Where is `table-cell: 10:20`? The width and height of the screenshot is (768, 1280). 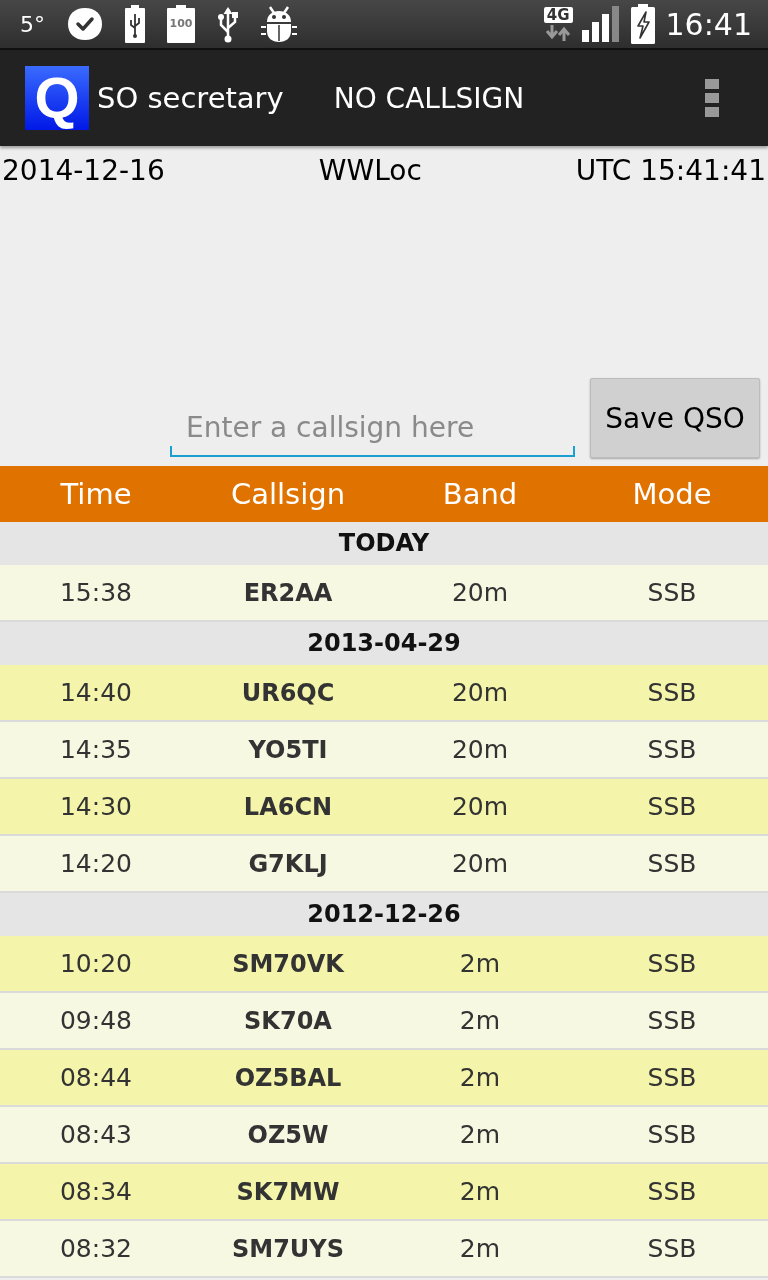 table-cell: 10:20 is located at coordinates (95, 963).